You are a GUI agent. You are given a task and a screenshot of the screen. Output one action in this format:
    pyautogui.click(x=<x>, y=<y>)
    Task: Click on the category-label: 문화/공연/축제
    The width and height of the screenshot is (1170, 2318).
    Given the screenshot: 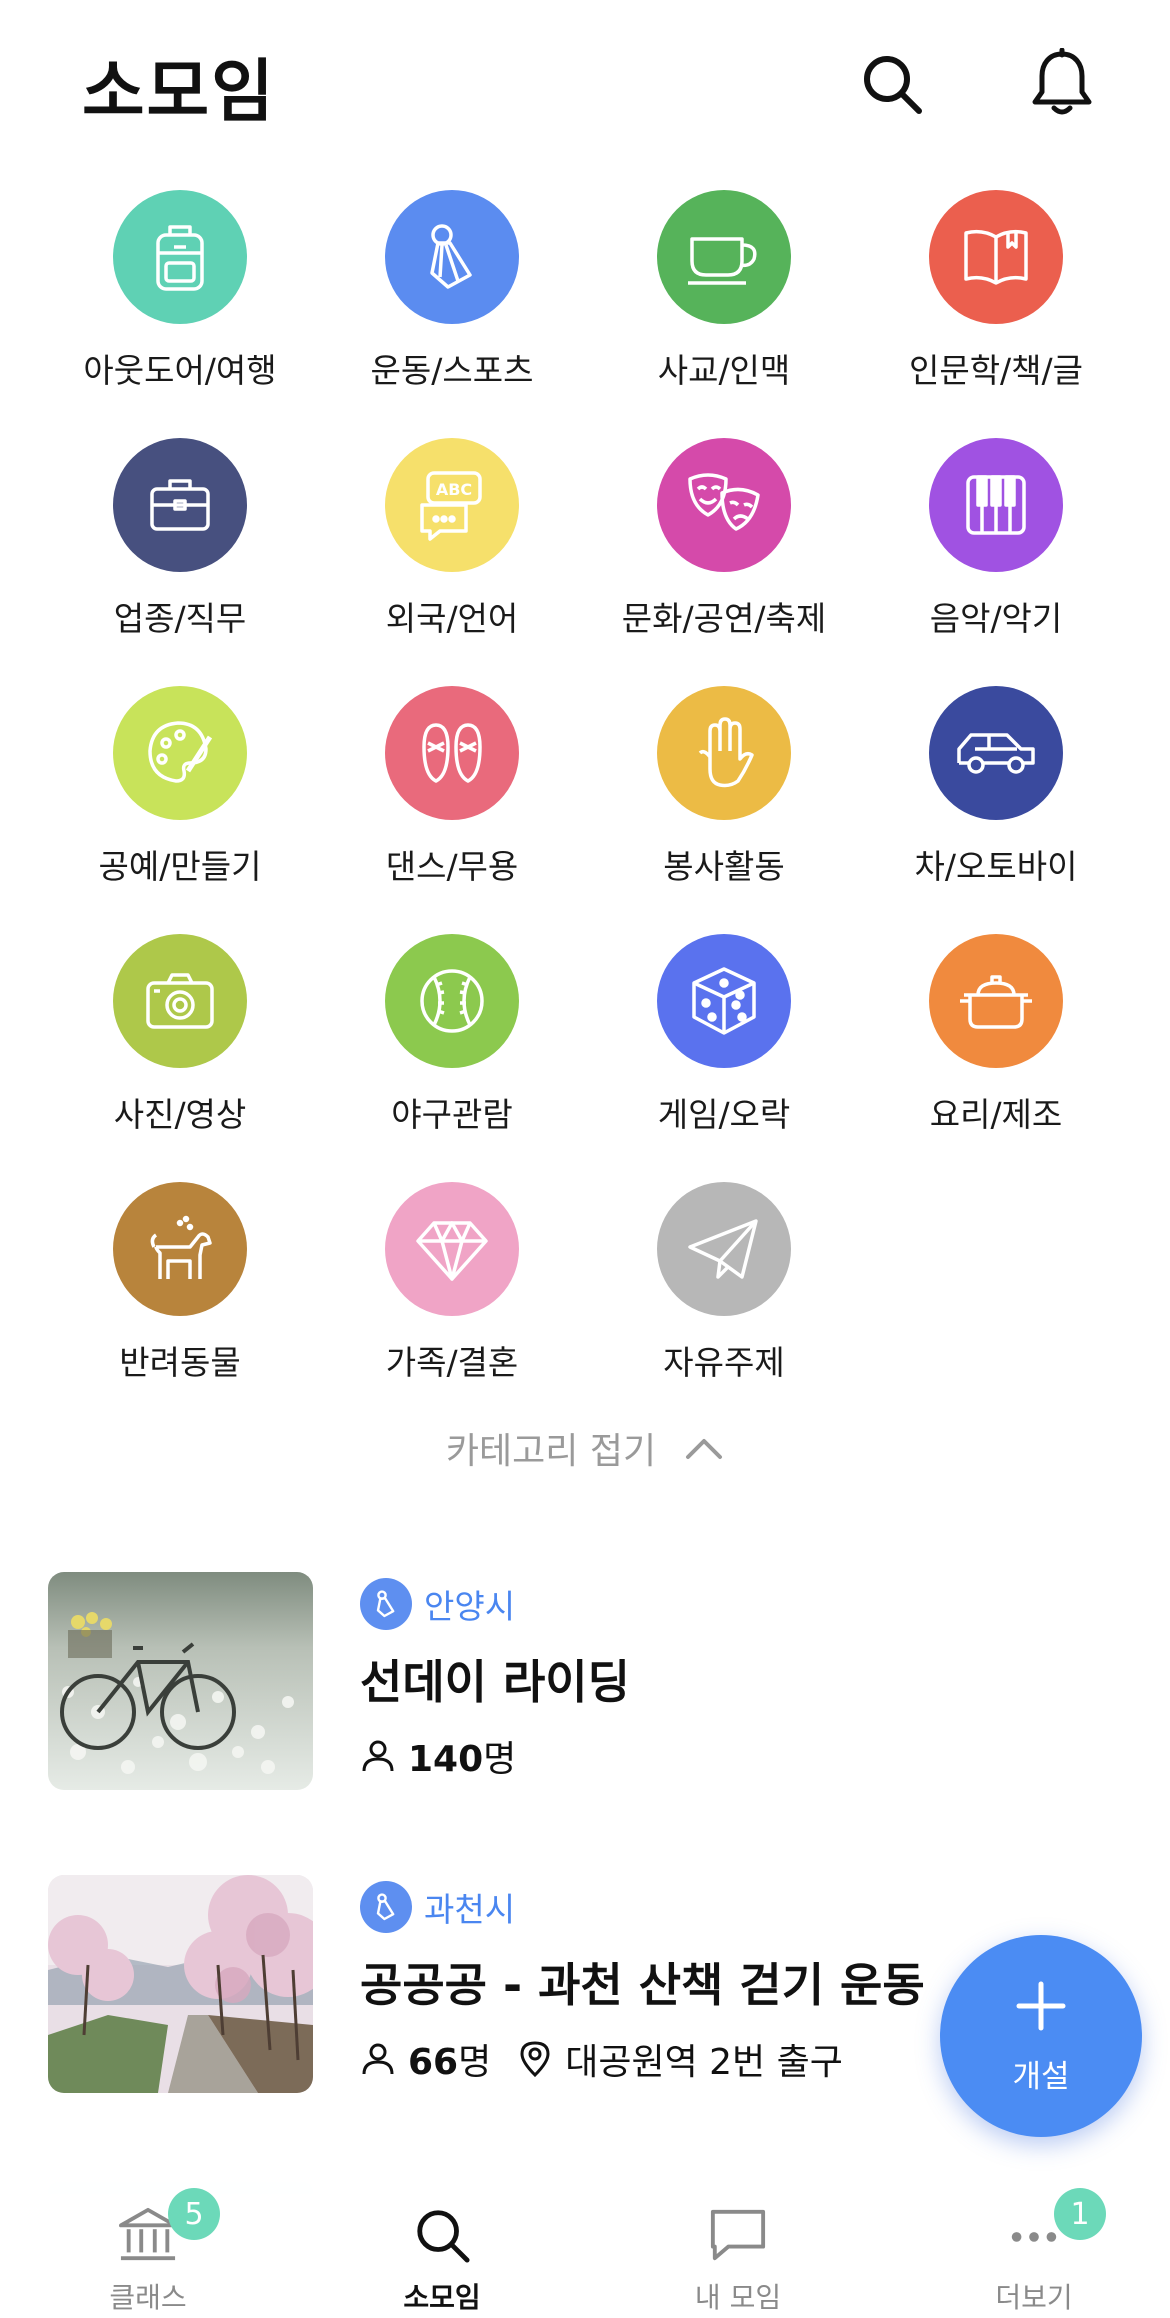 What is the action you would take?
    pyautogui.click(x=724, y=618)
    